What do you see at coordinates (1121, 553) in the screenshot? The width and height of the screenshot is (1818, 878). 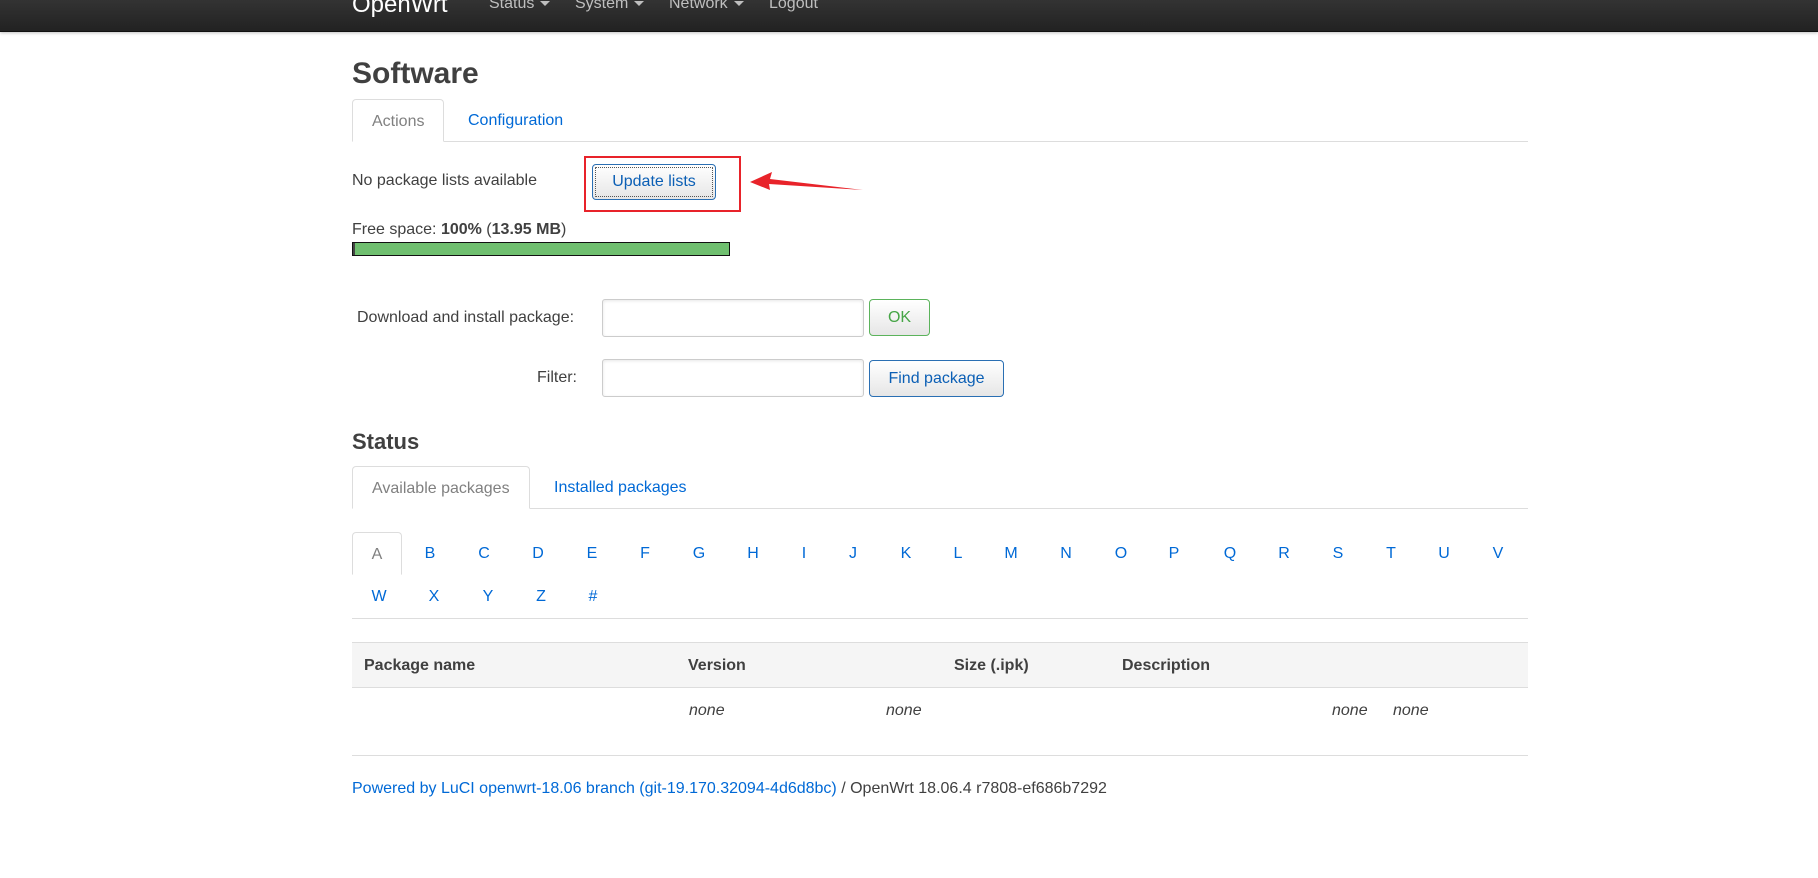 I see `letter-tab-o: O` at bounding box center [1121, 553].